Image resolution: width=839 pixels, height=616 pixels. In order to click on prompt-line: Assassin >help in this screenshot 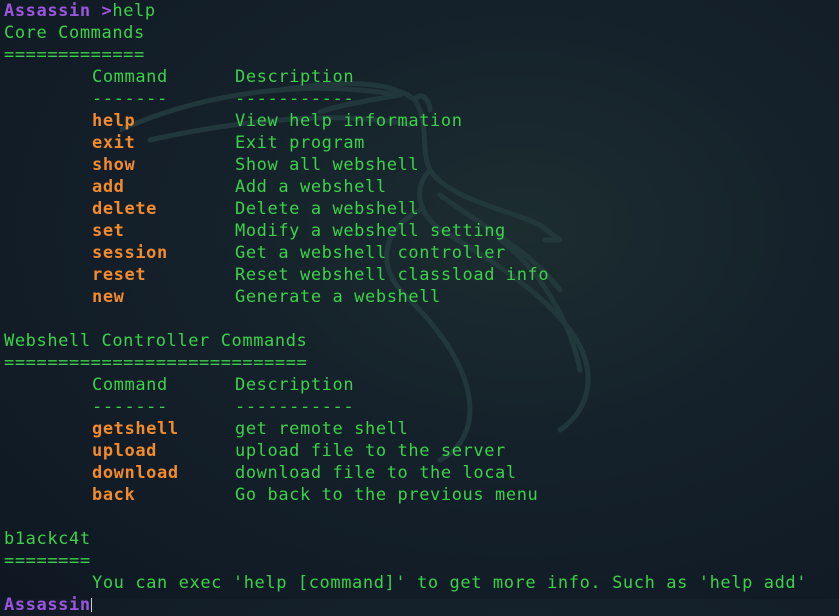, I will do `click(421, 11)`.